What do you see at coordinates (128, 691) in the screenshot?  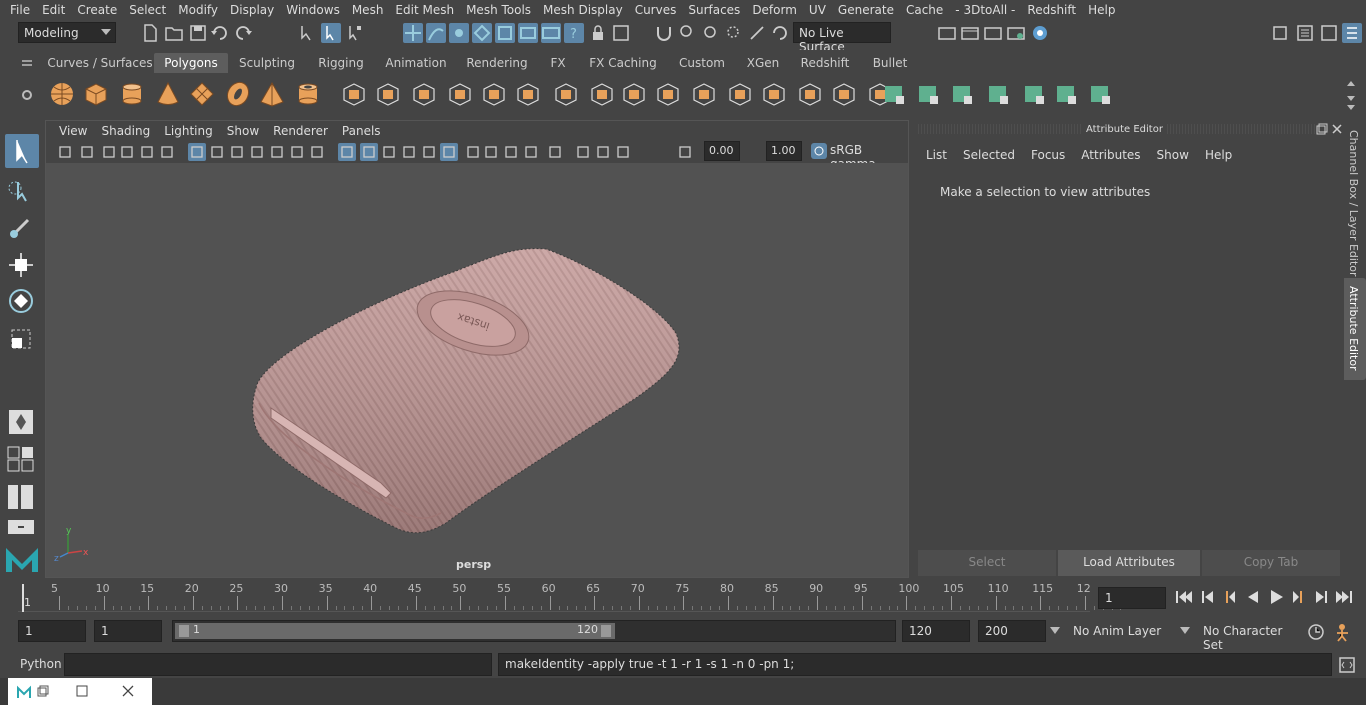 I see `close-window-icon` at bounding box center [128, 691].